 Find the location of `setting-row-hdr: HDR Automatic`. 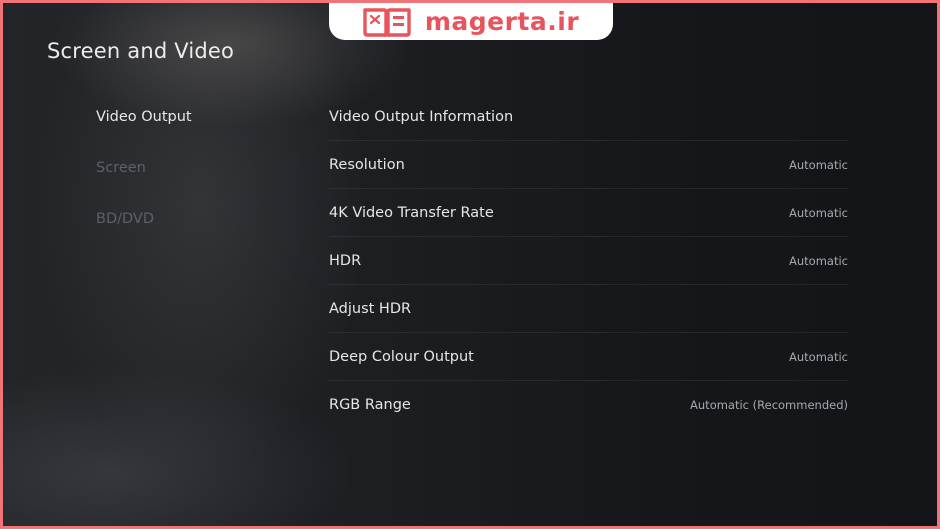

setting-row-hdr: HDR Automatic is located at coordinates (588, 261).